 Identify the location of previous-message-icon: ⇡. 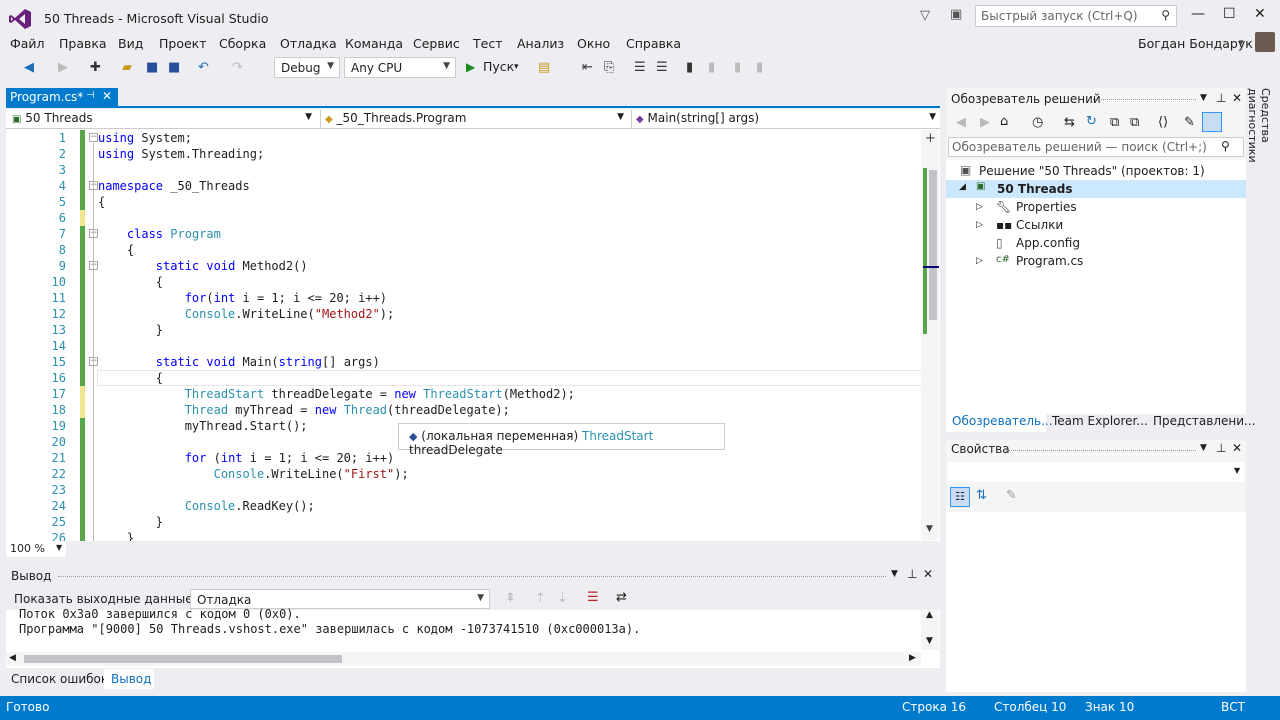
(540, 598).